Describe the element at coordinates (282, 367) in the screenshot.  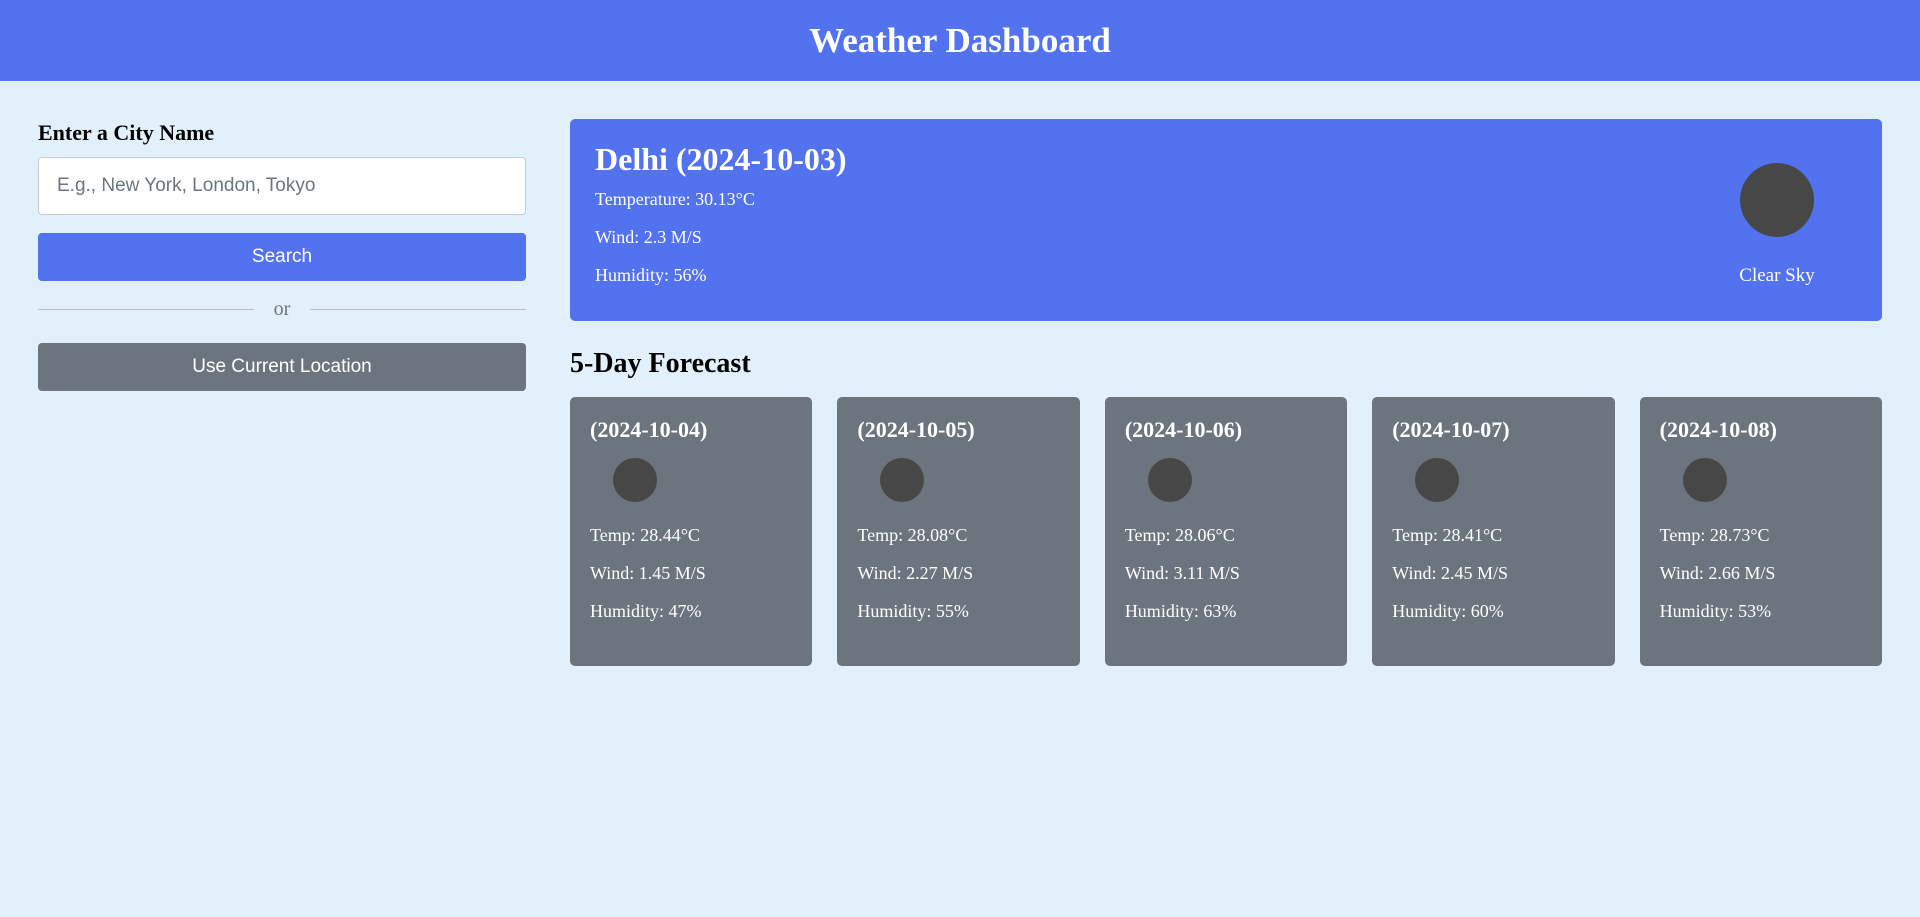
I see `use-current-location-button: Use Current Location` at that location.